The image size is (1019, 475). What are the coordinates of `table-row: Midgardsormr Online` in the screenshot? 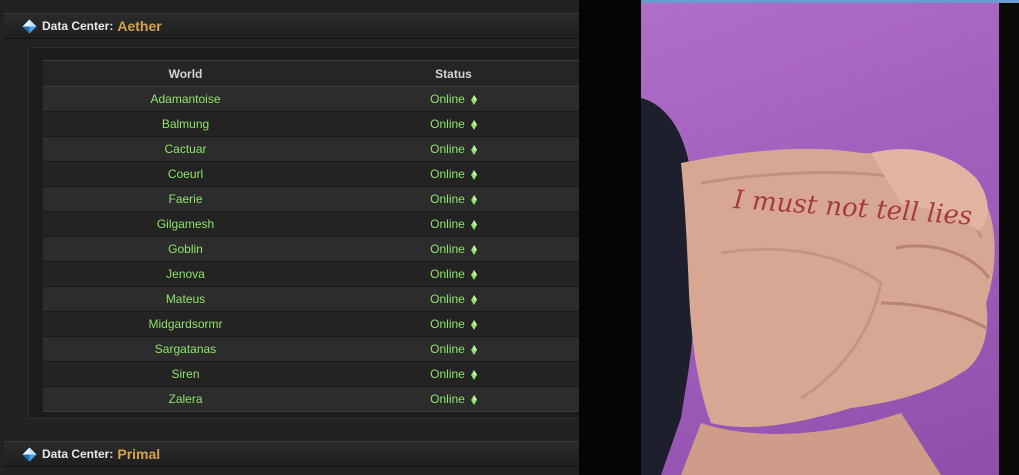 It's located at (311, 324).